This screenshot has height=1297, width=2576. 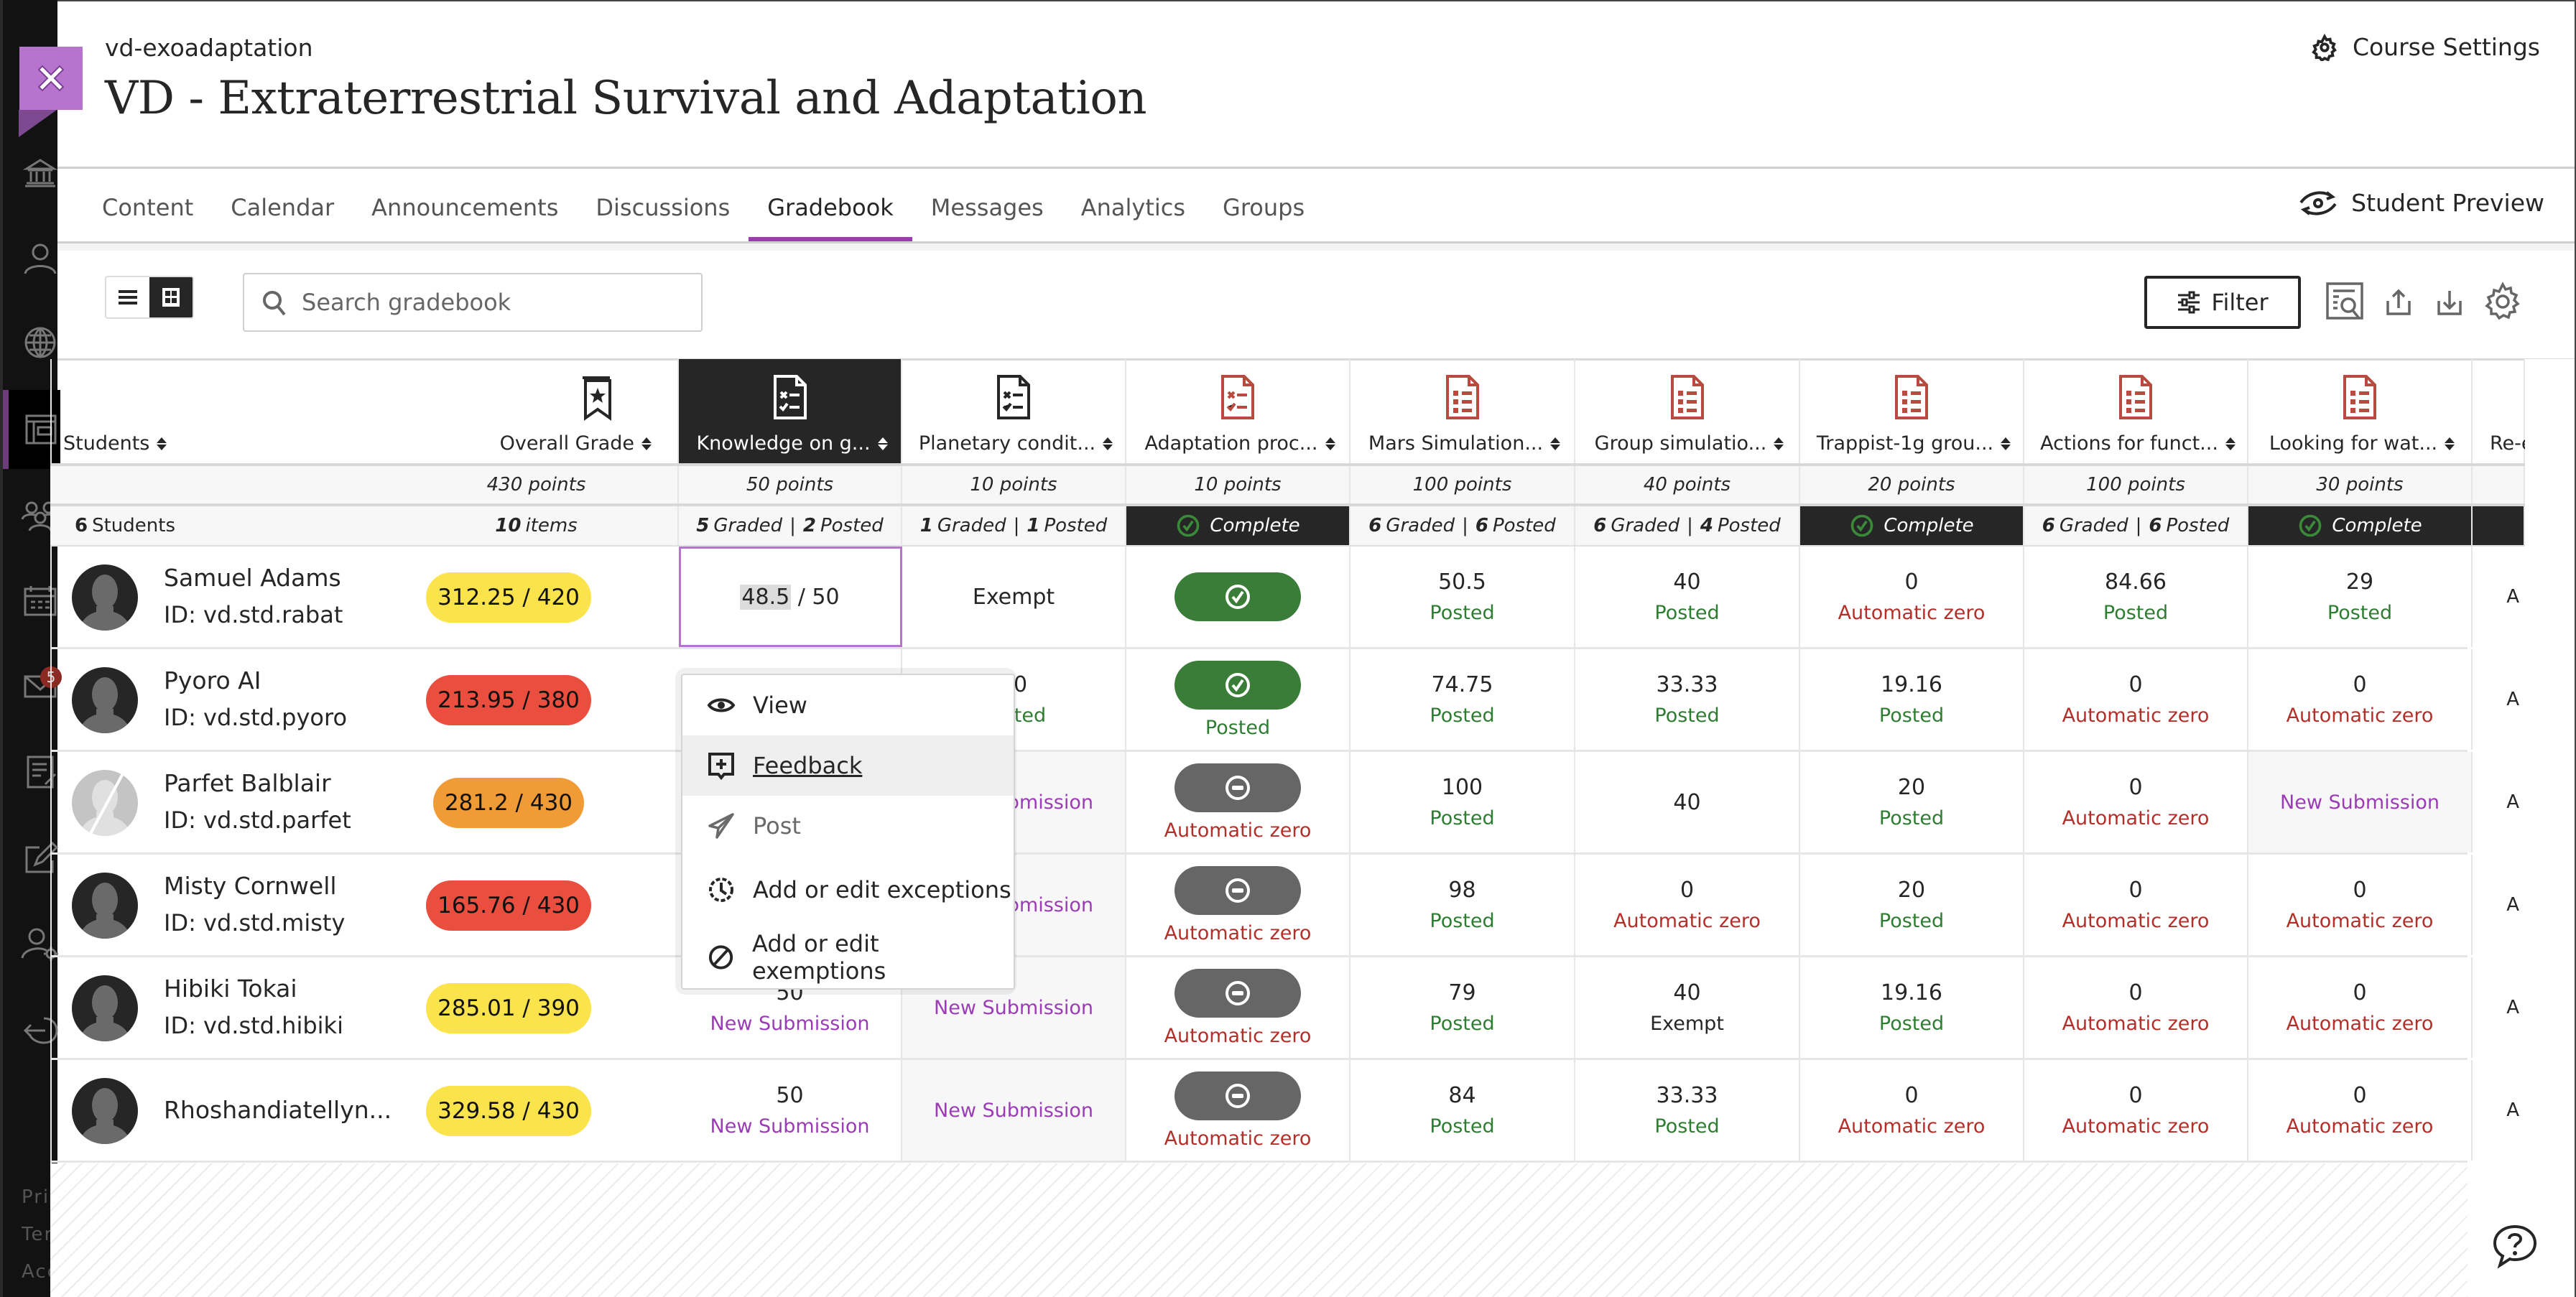 I want to click on menu-item-add-or-edit-exemptions: Add or edit exemptions, so click(x=848, y=958).